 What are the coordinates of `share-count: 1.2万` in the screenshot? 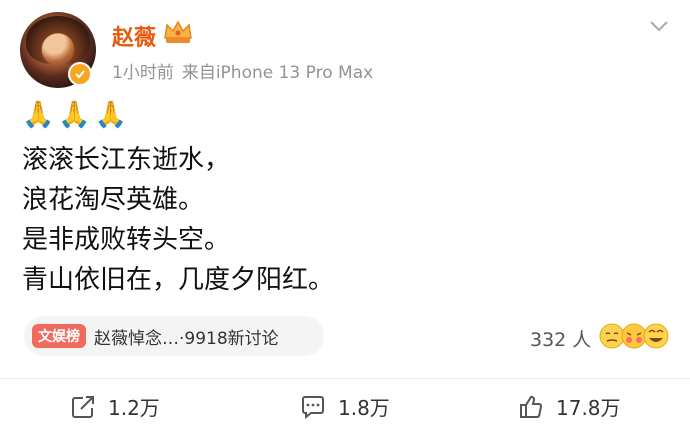 It's located at (134, 408).